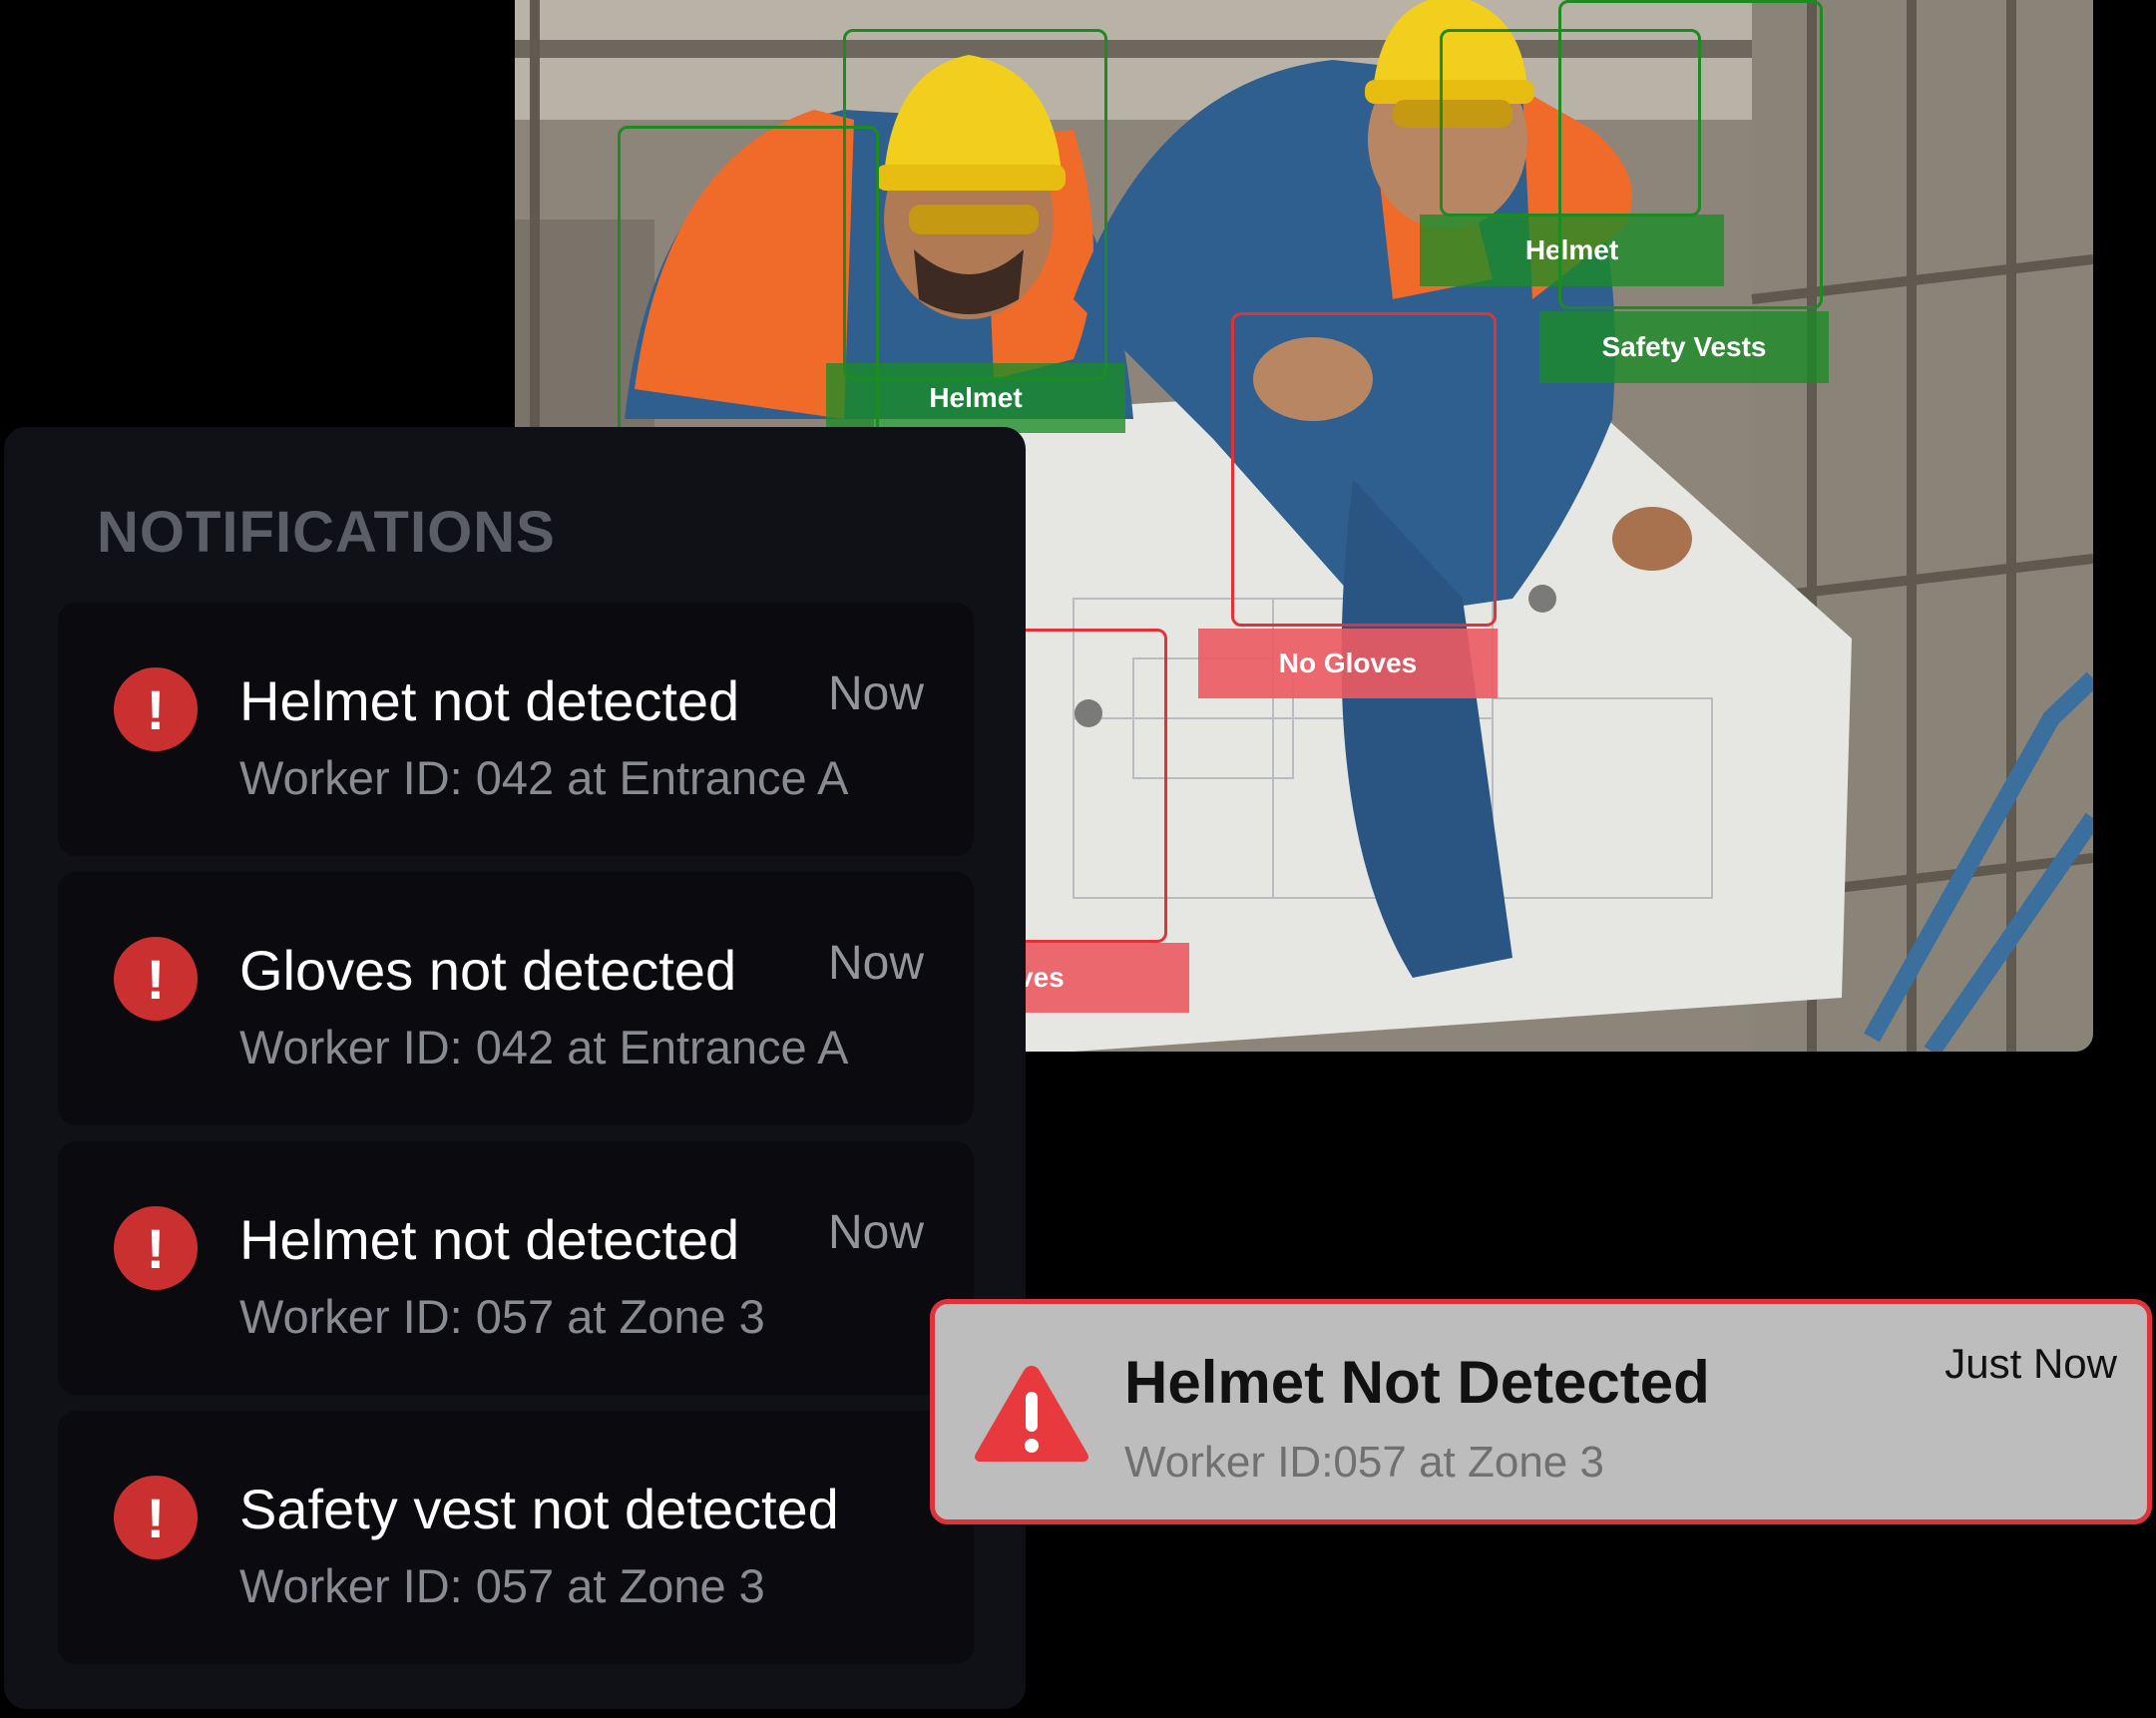 The width and height of the screenshot is (2156, 1718). What do you see at coordinates (1364, 1463) in the screenshot?
I see `toast-detail: Worker ID:057 at Zone 3` at bounding box center [1364, 1463].